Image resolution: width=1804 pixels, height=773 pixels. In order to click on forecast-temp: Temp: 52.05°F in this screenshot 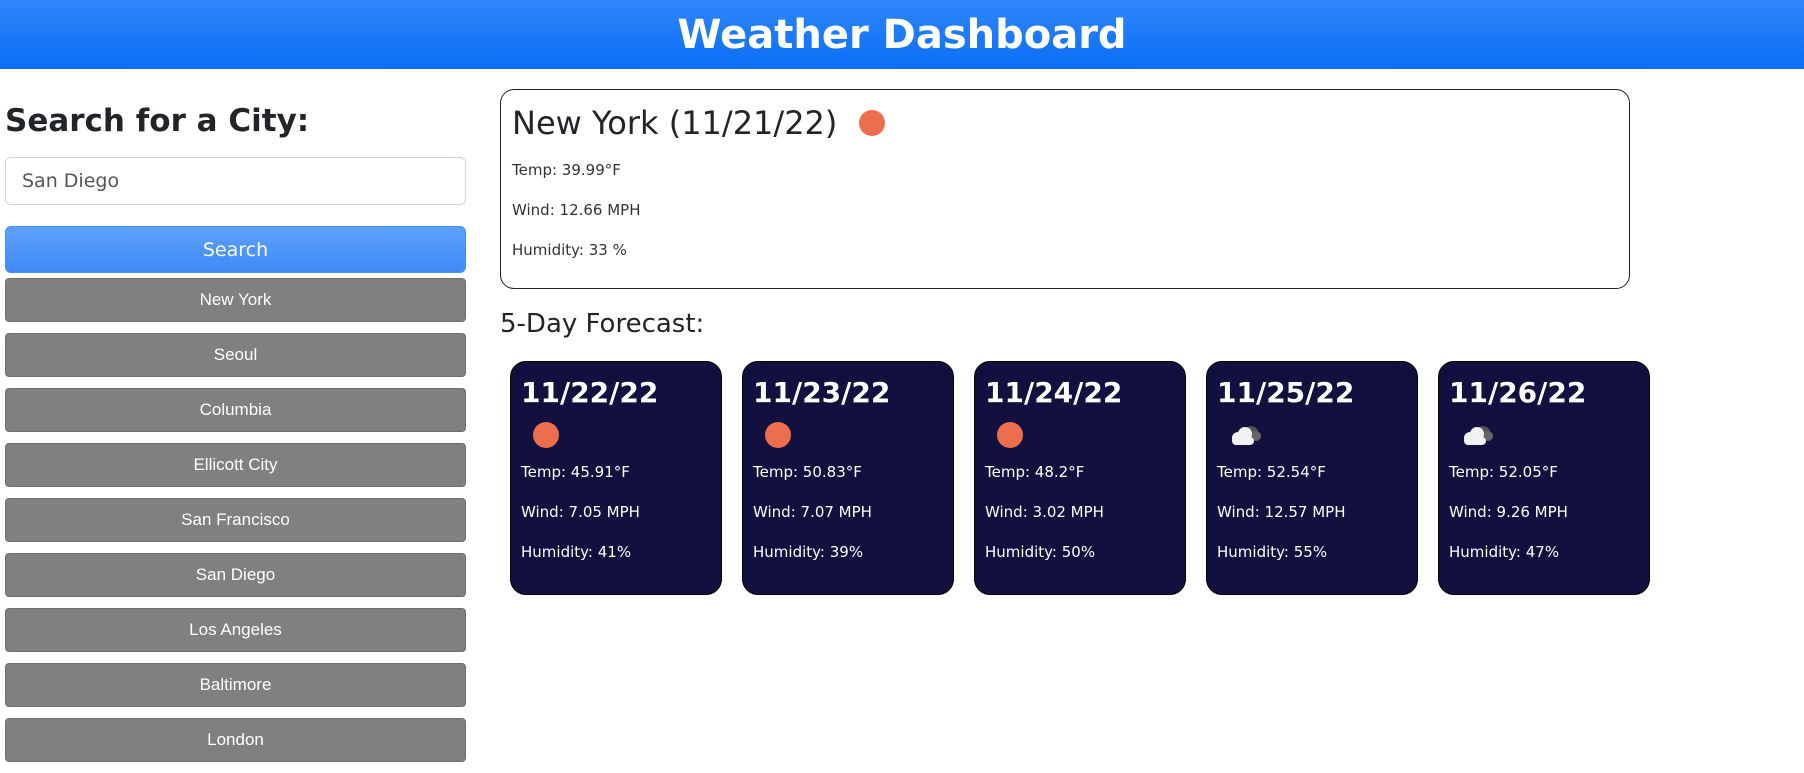, I will do `click(1503, 472)`.